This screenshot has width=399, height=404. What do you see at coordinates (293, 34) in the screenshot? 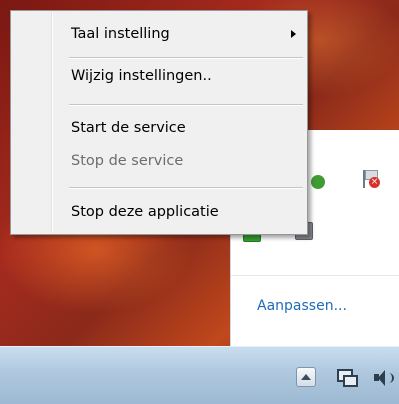
I see `submenu-arrow-icon` at bounding box center [293, 34].